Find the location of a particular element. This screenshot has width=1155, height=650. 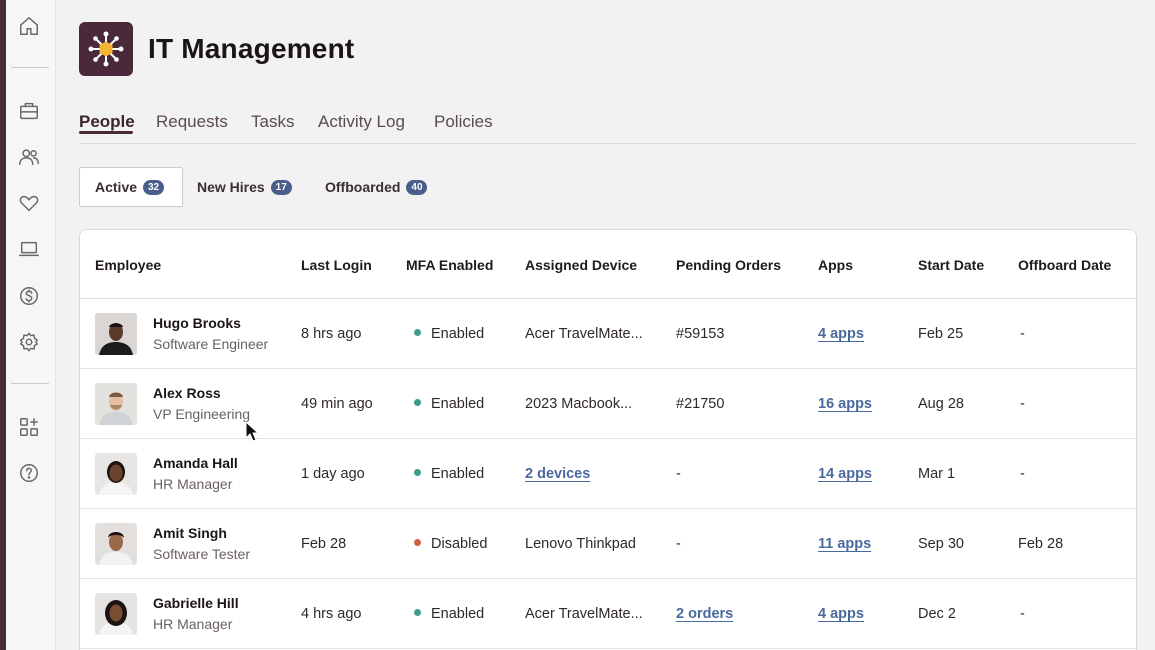

gear-icon is located at coordinates (29, 342).